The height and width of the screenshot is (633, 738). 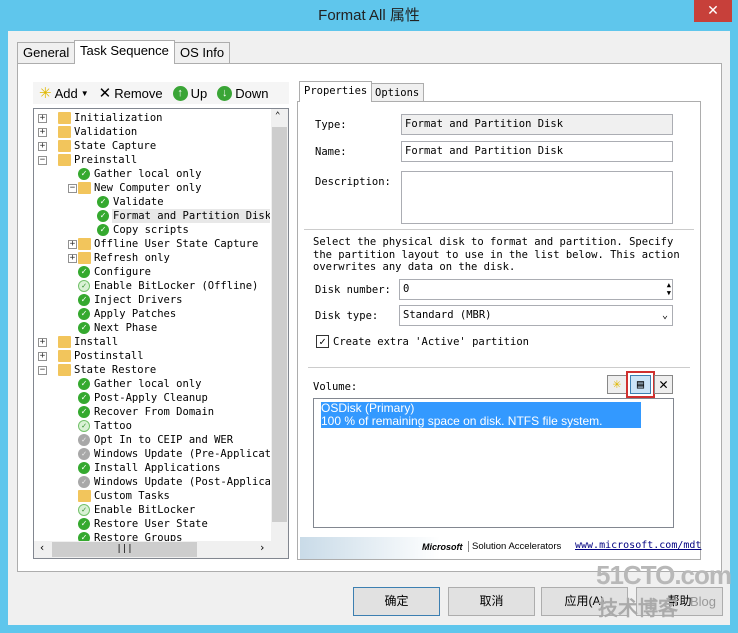 I want to click on close-button: ✕, so click(x=713, y=11).